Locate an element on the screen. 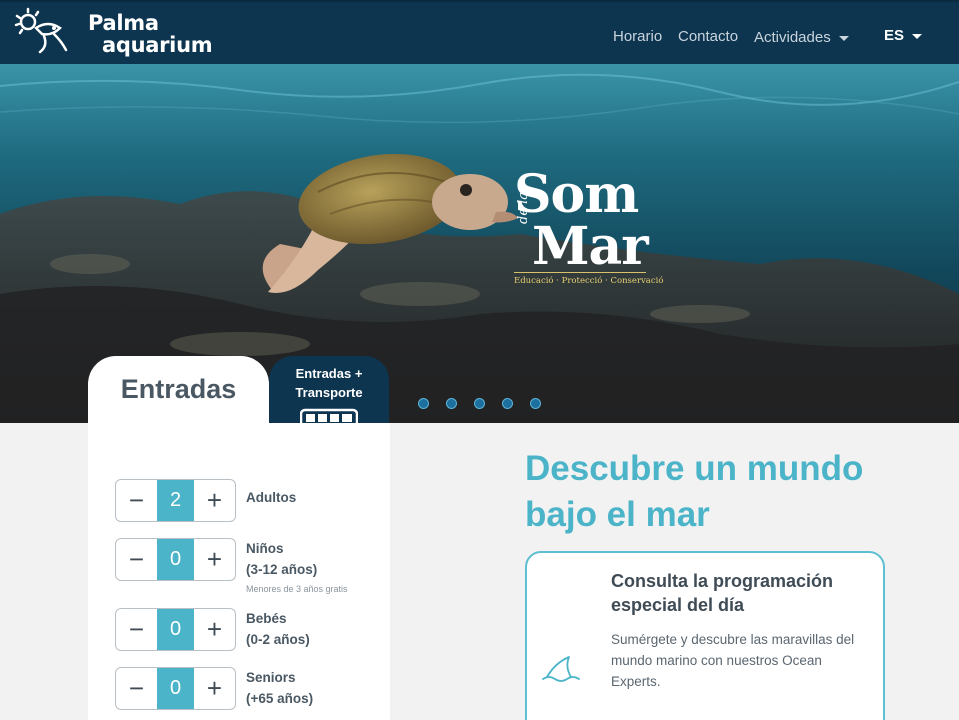 This screenshot has height=720, width=959. nav-horario: Horario is located at coordinates (637, 36).